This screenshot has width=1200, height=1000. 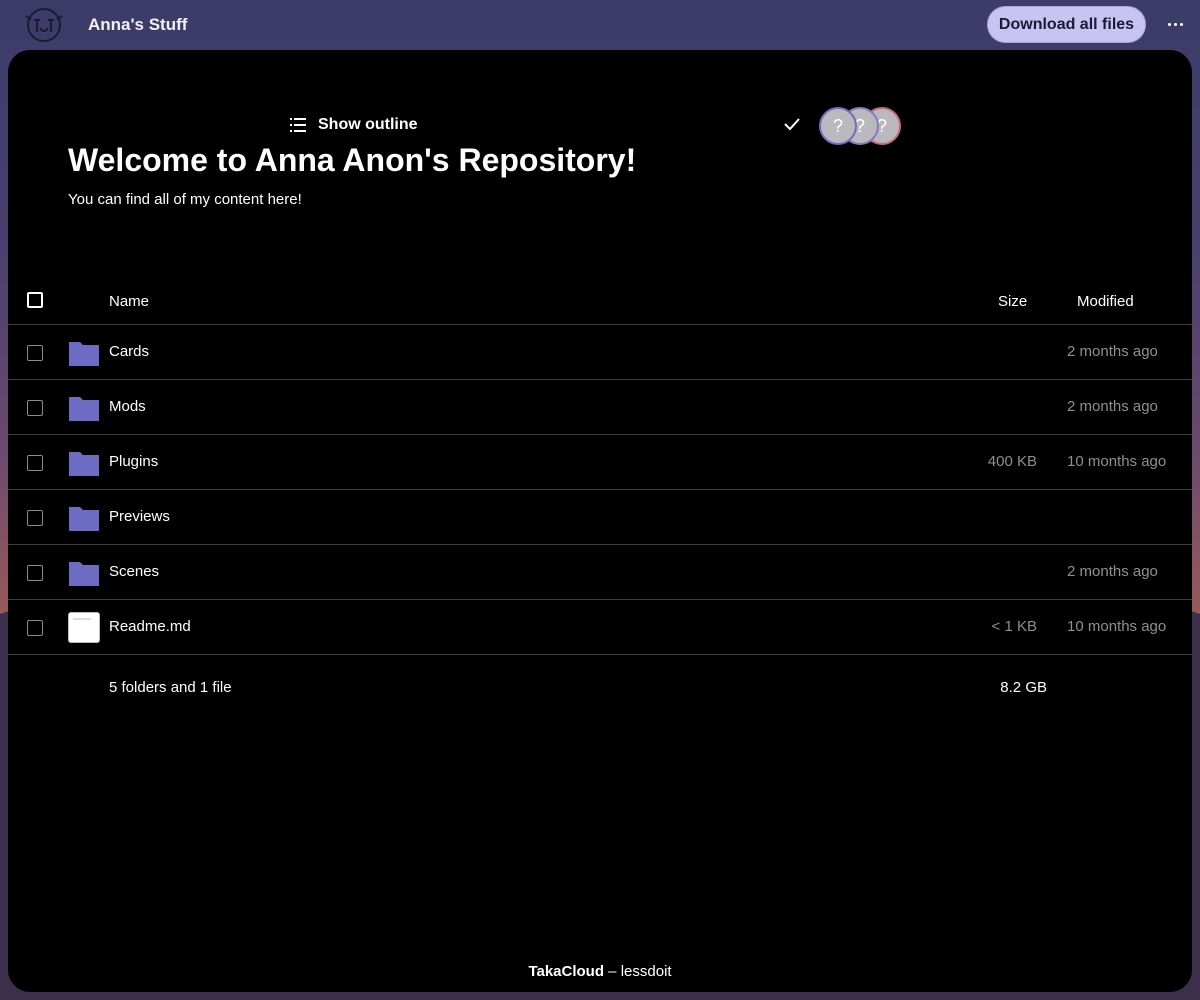 I want to click on summary-count: 5 folders and 1 file, so click(x=170, y=687).